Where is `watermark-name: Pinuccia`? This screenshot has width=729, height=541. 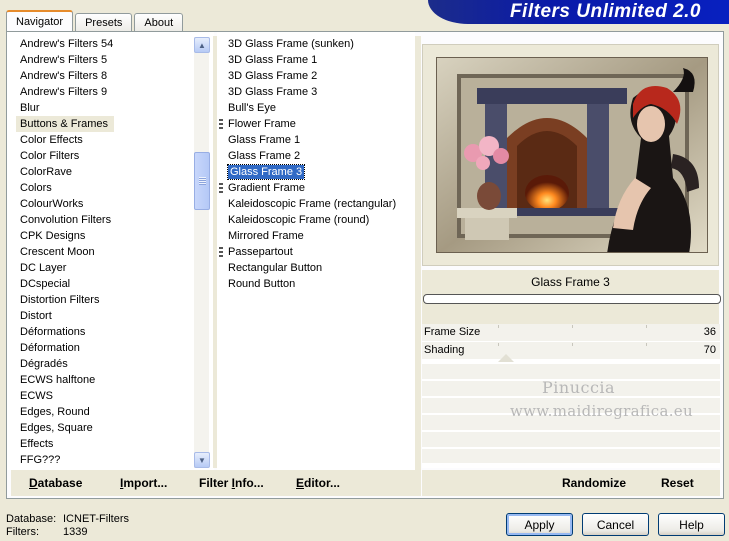
watermark-name: Pinuccia is located at coordinates (579, 387).